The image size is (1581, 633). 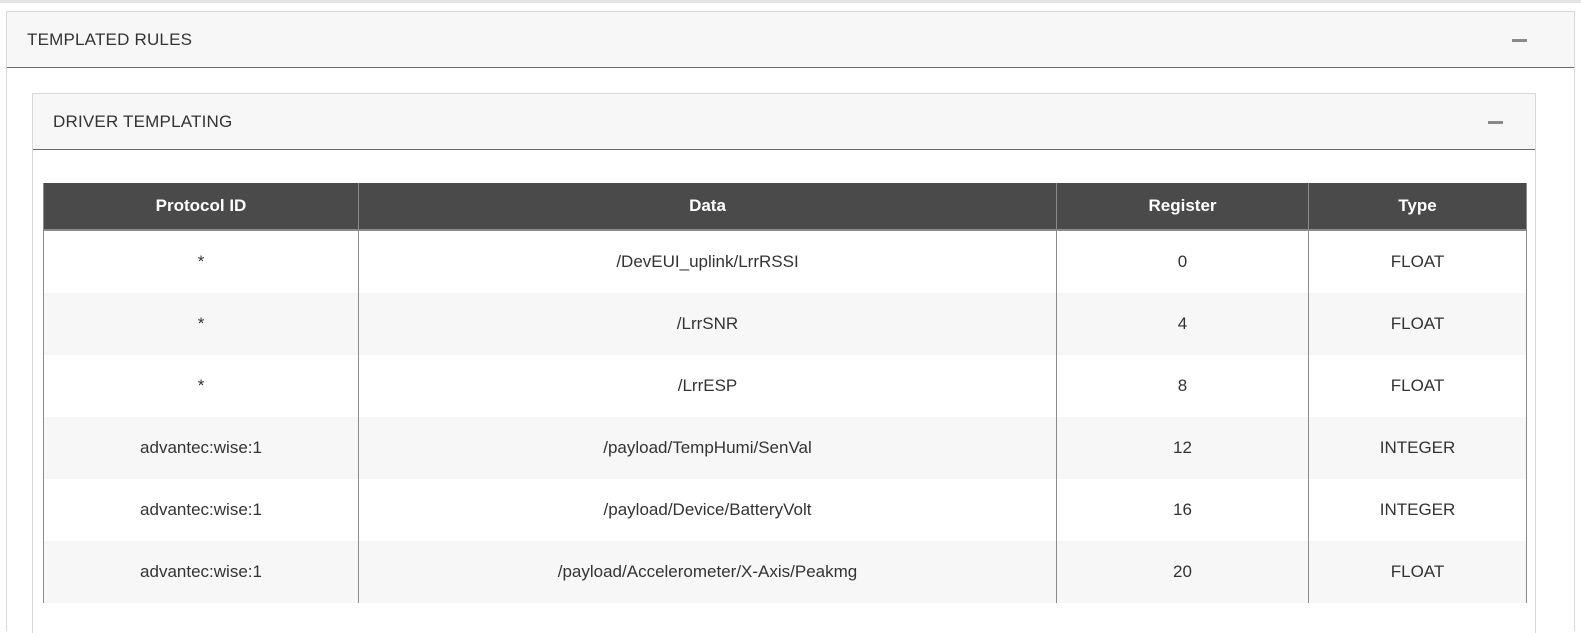 What do you see at coordinates (1182, 448) in the screenshot?
I see `register-cell: 12` at bounding box center [1182, 448].